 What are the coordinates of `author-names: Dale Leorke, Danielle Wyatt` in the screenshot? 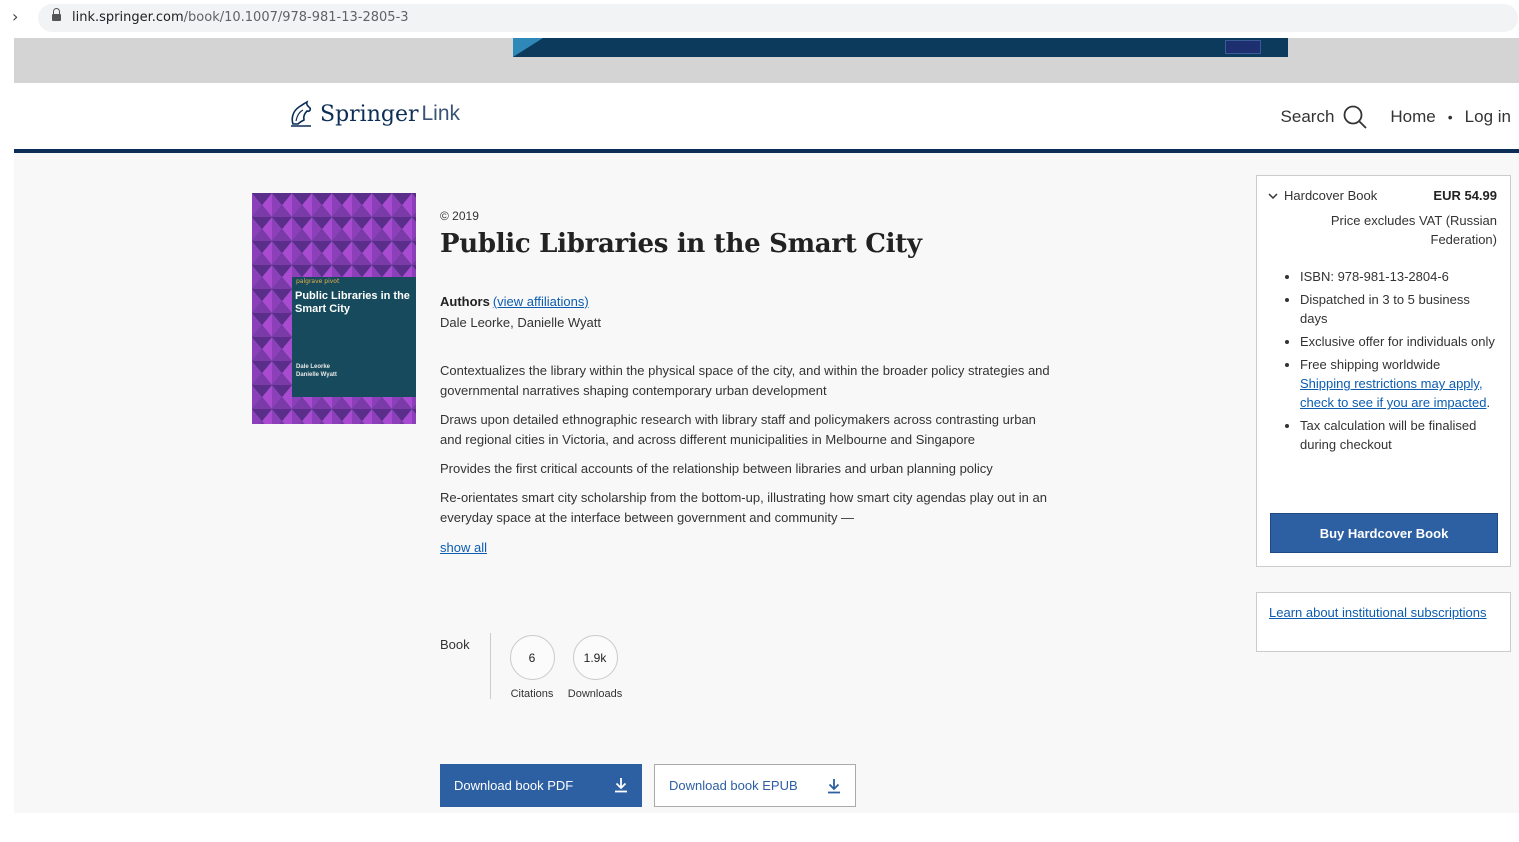 It's located at (521, 322).